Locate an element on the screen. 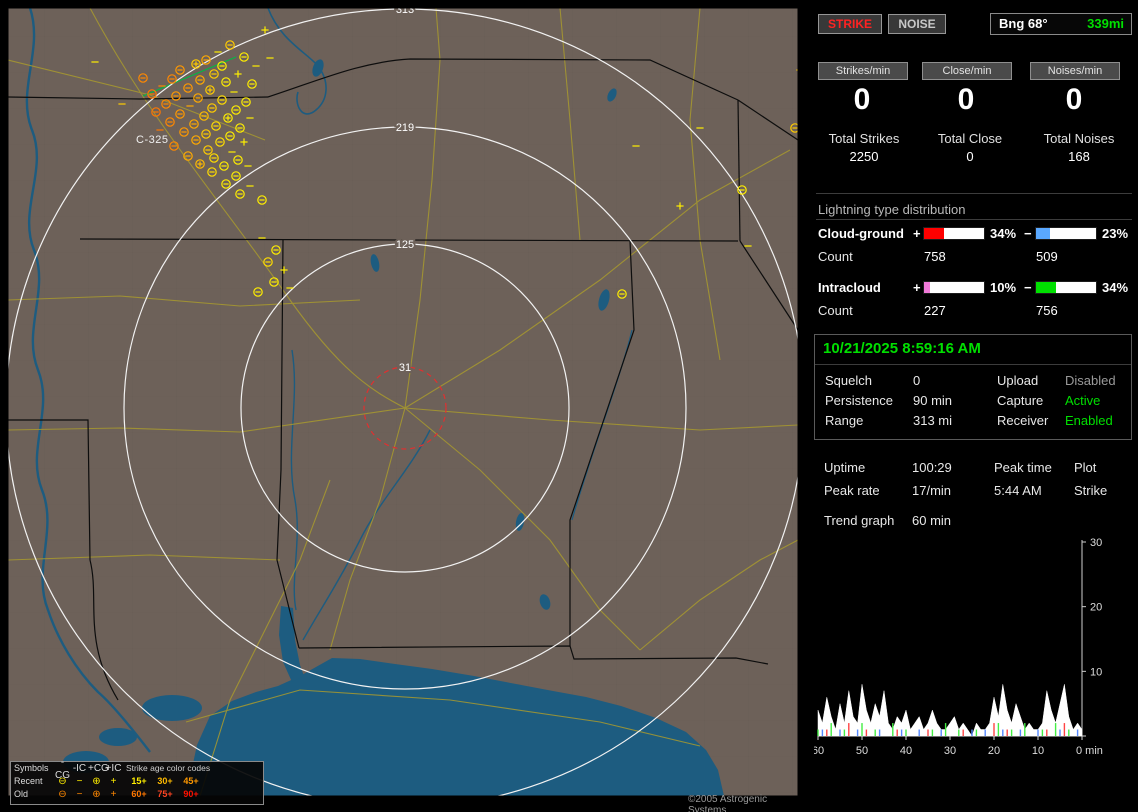  squelch-label: Squelch is located at coordinates (848, 380).